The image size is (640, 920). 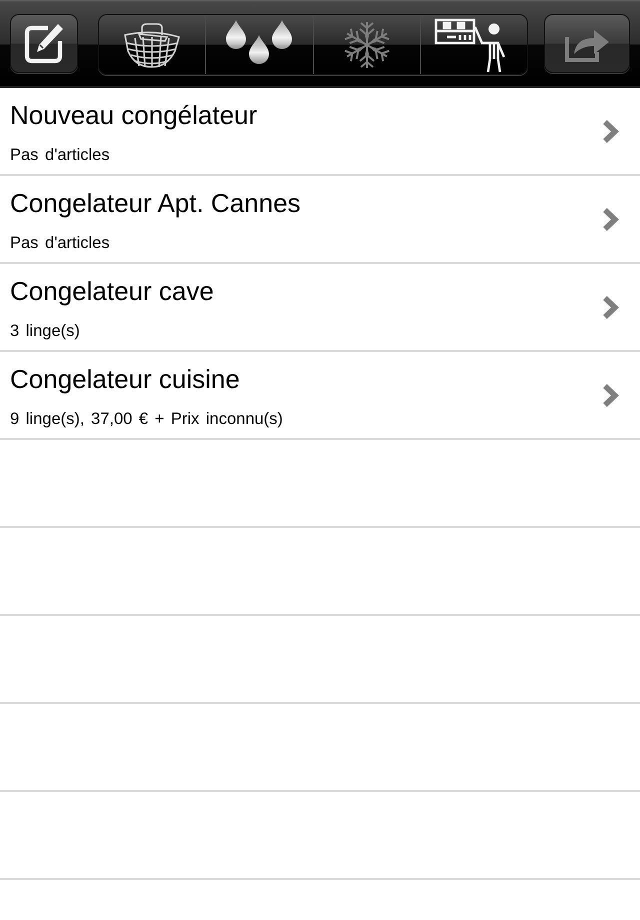 I want to click on row-title: Congelateur Apt. Cannes, so click(x=156, y=203).